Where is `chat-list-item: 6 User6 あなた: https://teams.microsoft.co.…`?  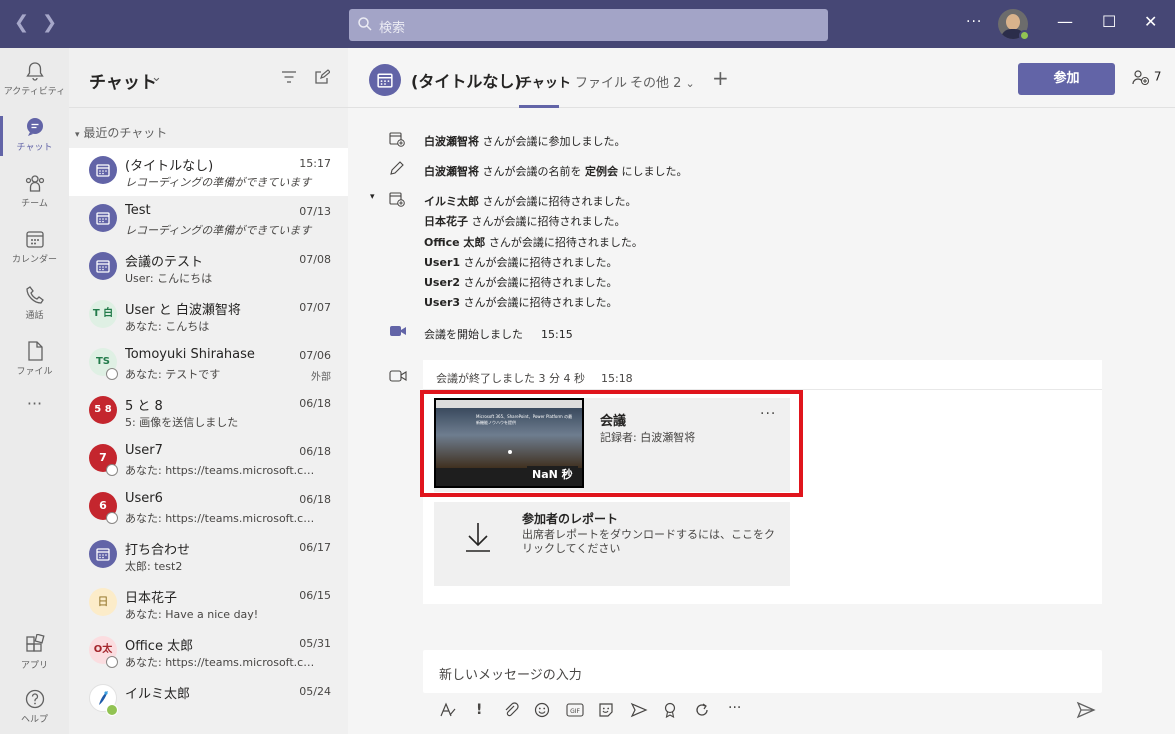 chat-list-item: 6 User6 あなた: https://teams.microsoft.co.… is located at coordinates (208, 508).